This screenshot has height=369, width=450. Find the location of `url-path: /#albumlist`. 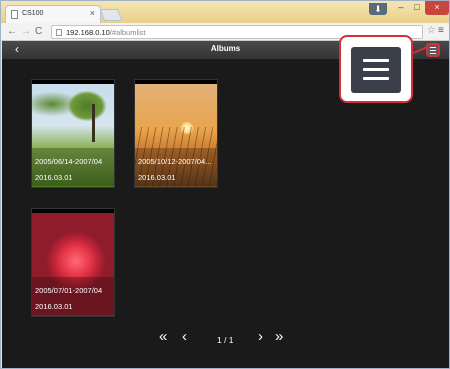

url-path: /#albumlist is located at coordinates (127, 32).